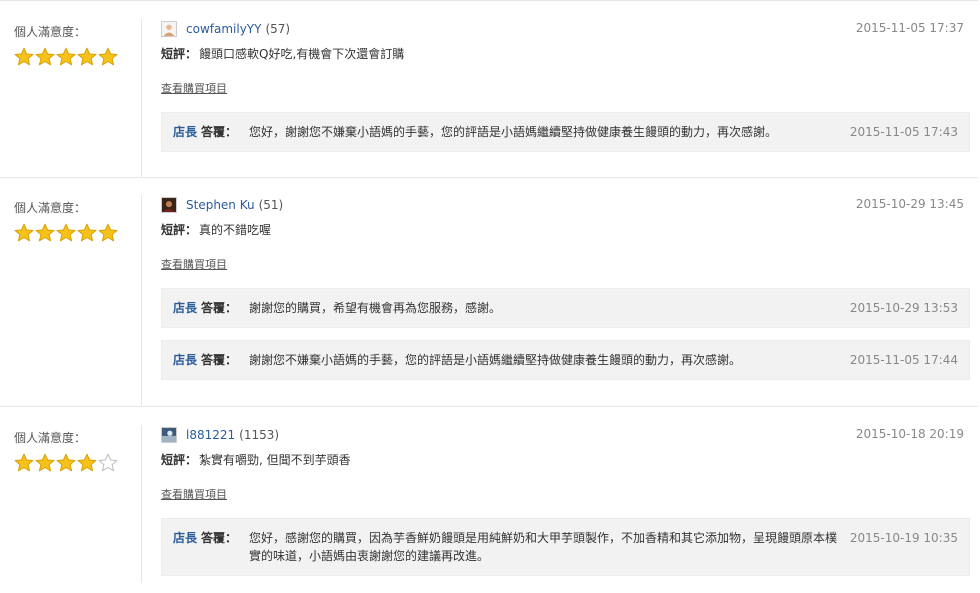 The image size is (980, 593). I want to click on username-link: l881221, so click(210, 435).